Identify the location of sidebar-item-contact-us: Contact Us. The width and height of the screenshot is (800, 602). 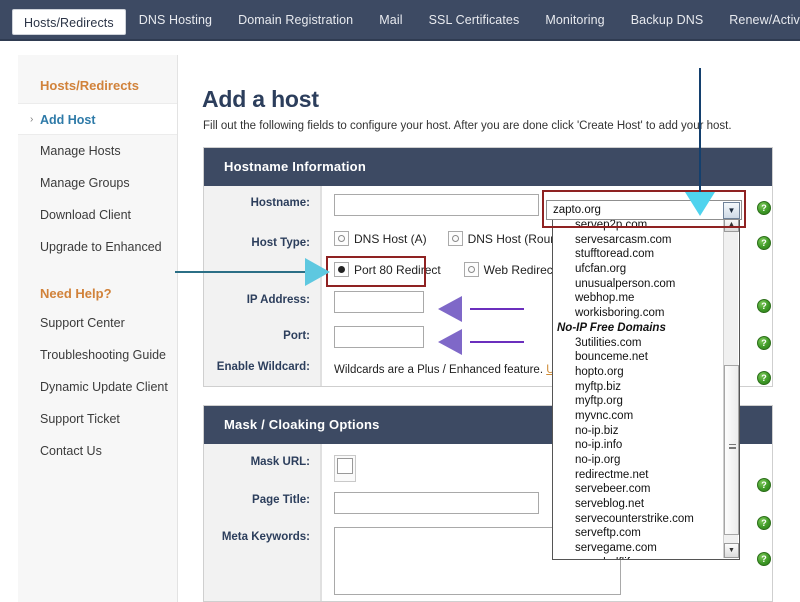
(97, 451).